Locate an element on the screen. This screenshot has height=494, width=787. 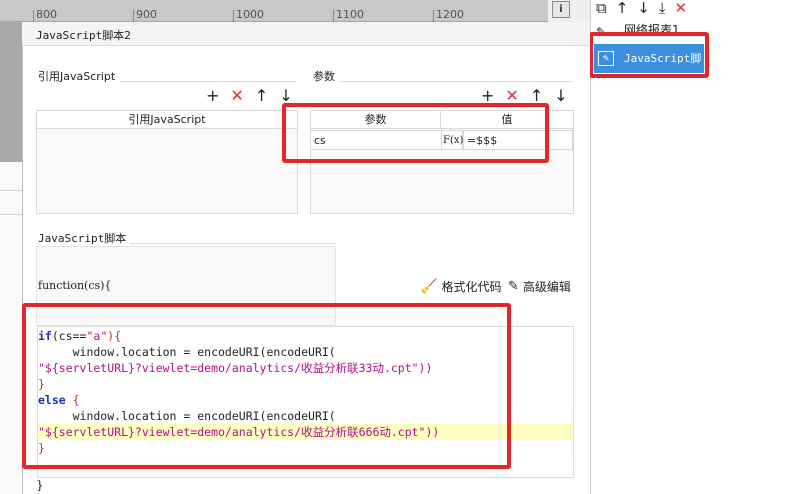
format-code-label: 格式化代码 is located at coordinates (471, 287).